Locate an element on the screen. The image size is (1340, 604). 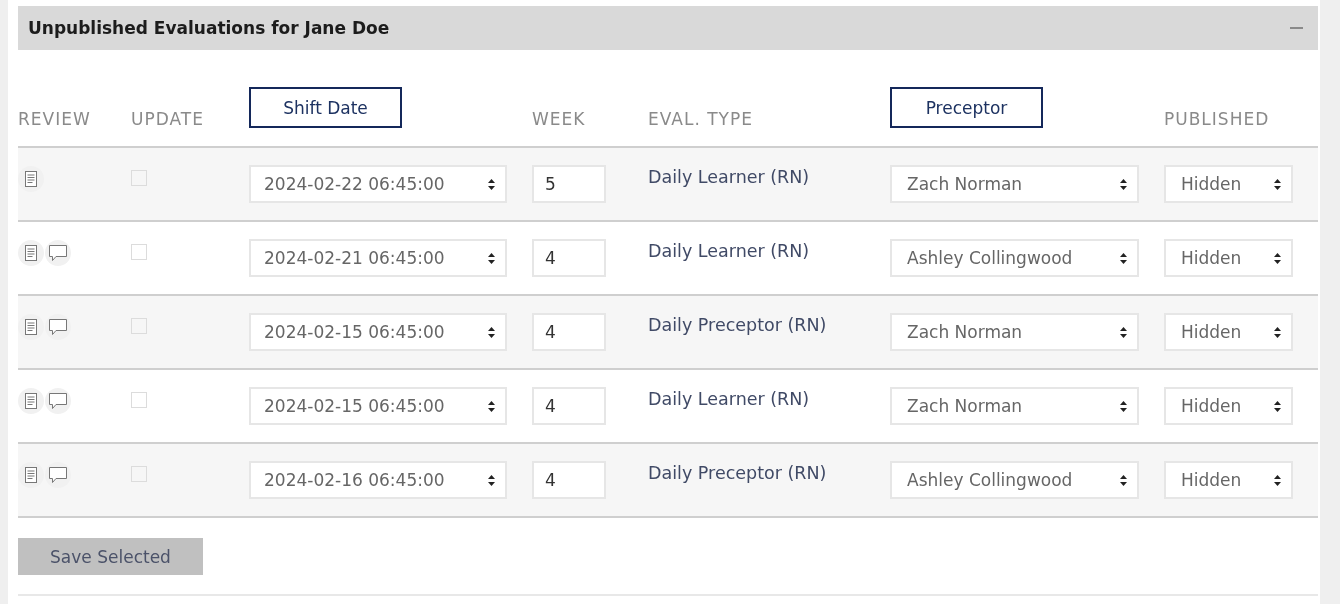
shift-date-select: 2024-02-21 06:45:00 is located at coordinates (378, 258).